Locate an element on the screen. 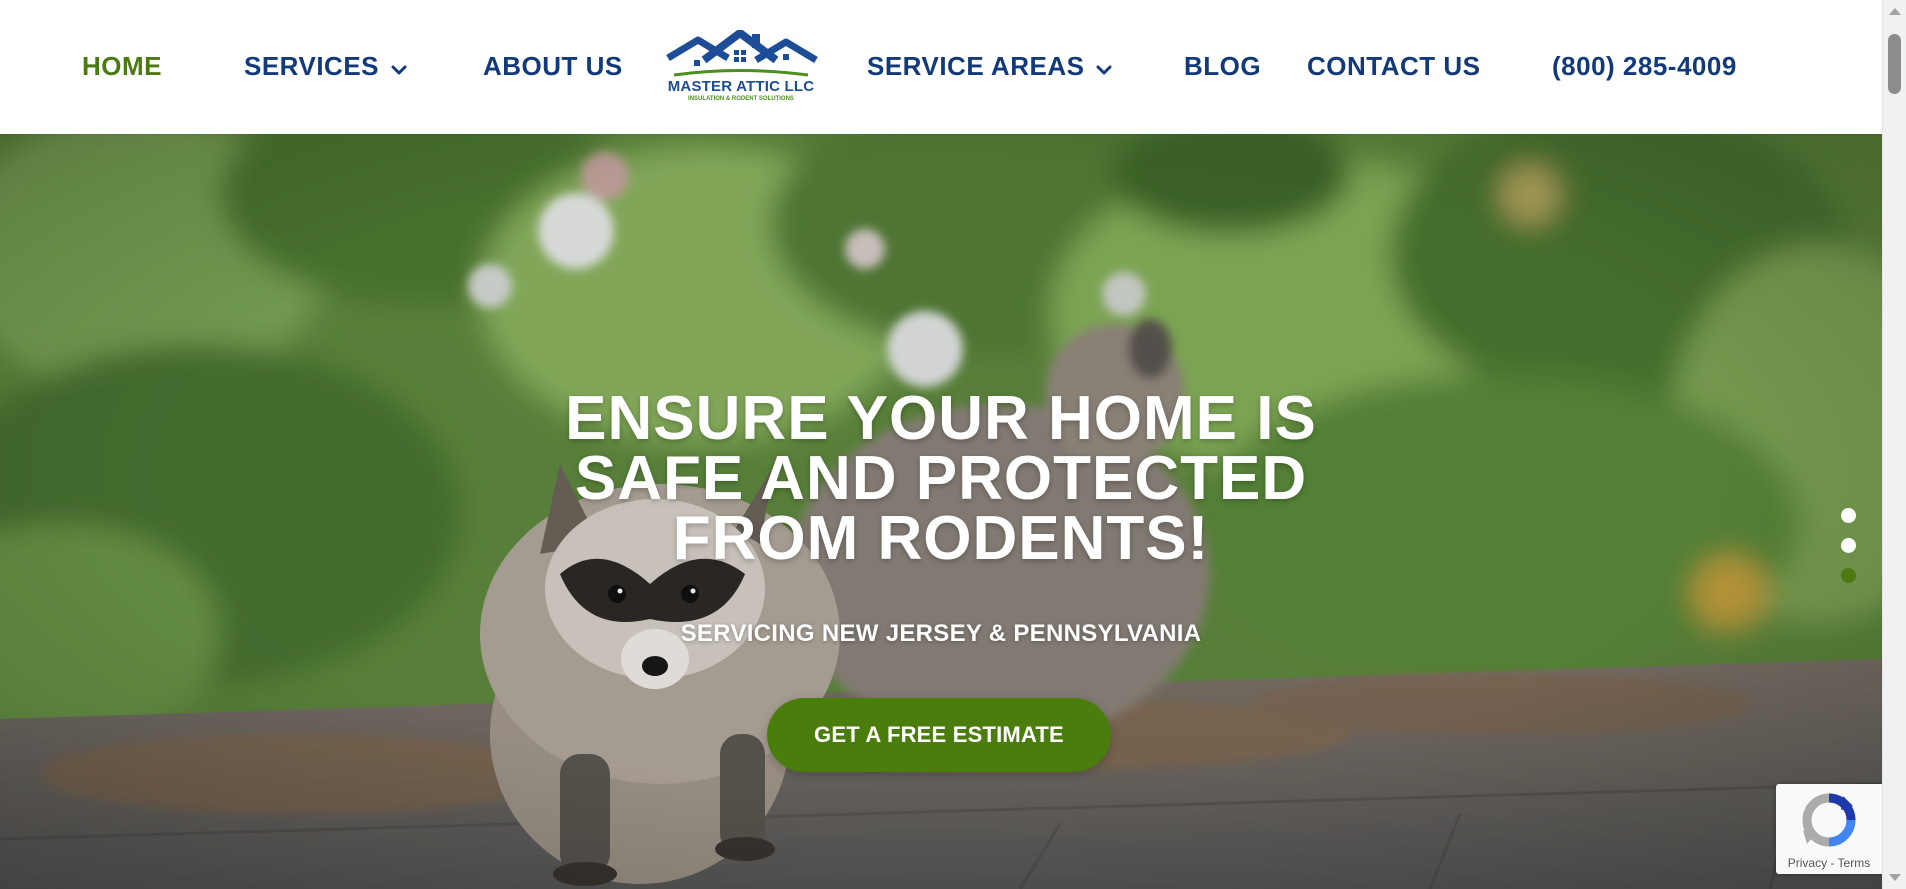  nav-home: HOME is located at coordinates (122, 66).